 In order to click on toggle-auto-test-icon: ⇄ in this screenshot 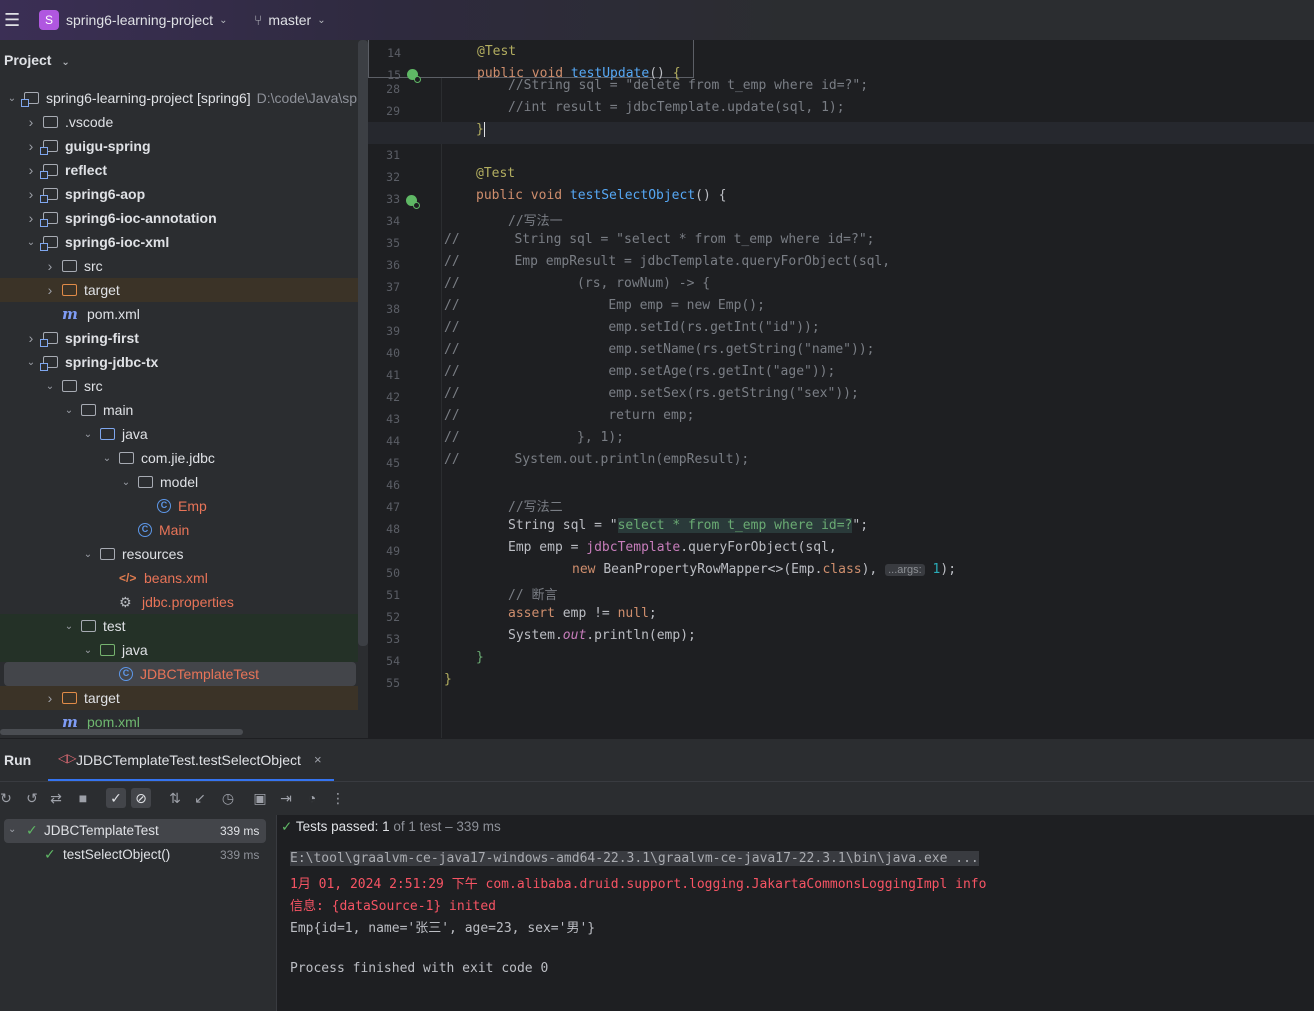, I will do `click(56, 798)`.